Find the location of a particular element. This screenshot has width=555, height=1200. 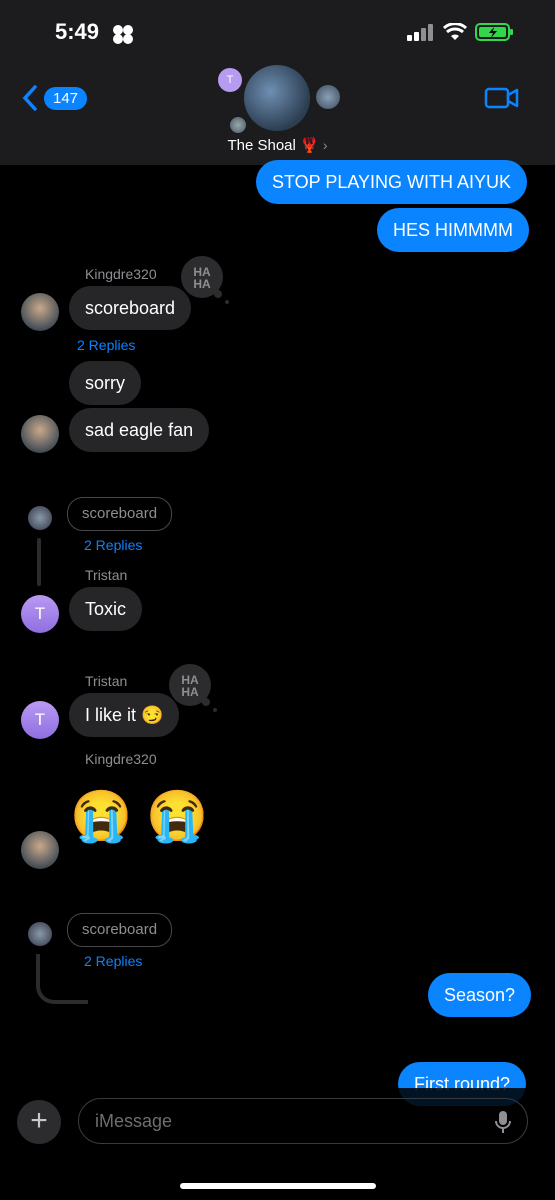

outgoing-message: STOP PLAYING WITH AIYUK is located at coordinates (392, 182).